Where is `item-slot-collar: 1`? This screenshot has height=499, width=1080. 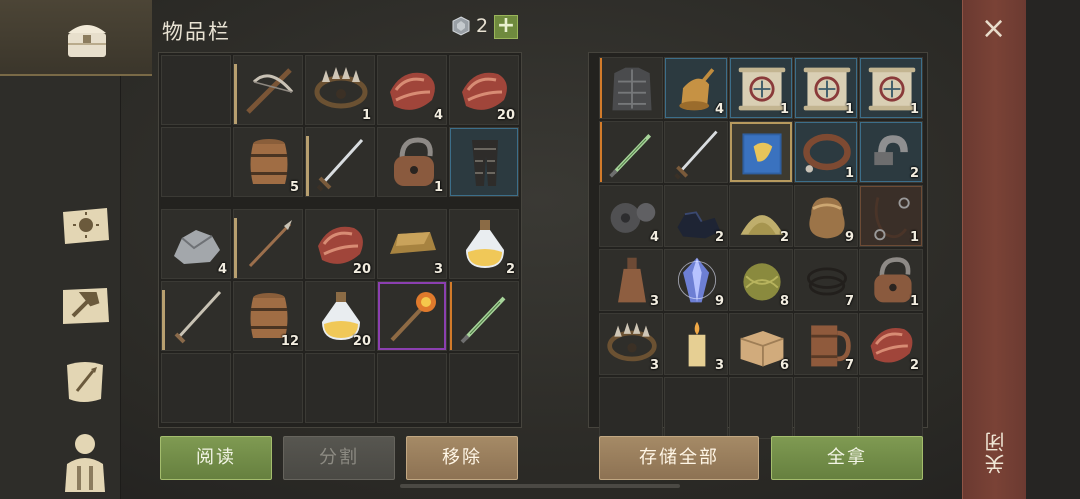
item-slot-collar: 1 is located at coordinates (826, 152).